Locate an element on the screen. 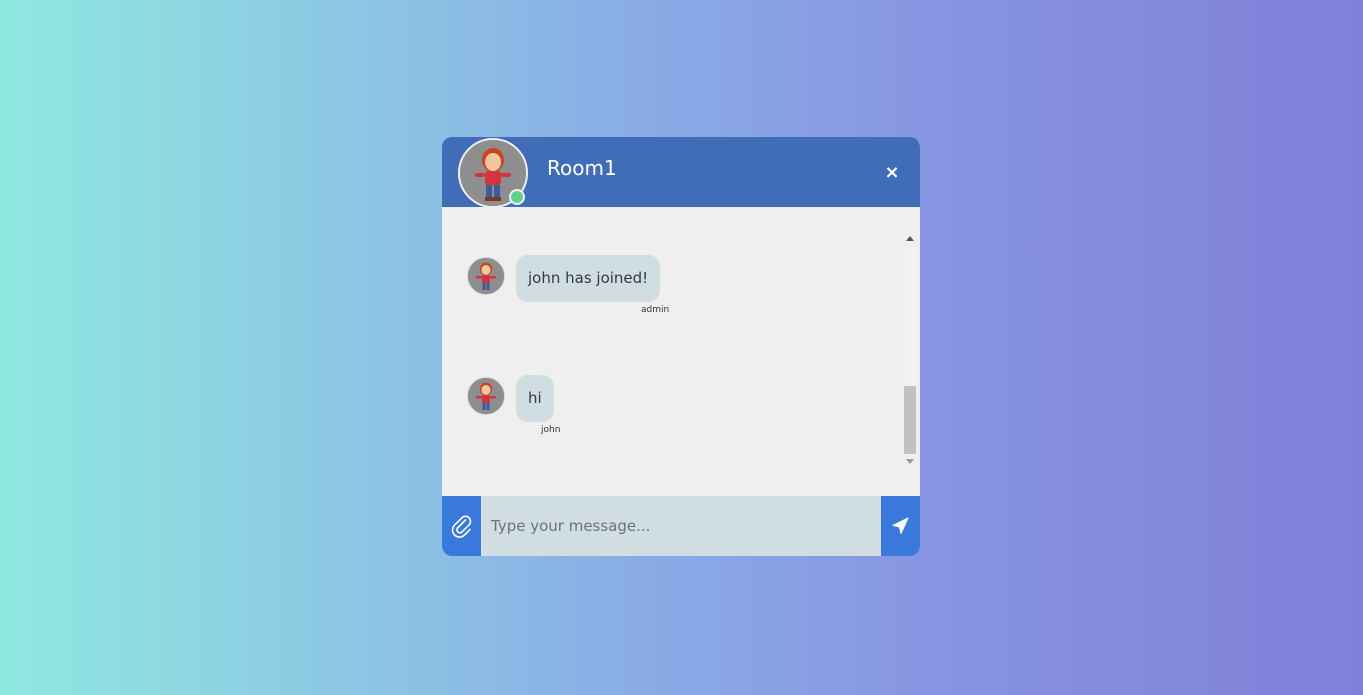 This screenshot has width=1363, height=695. paperclip-icon is located at coordinates (461, 526).